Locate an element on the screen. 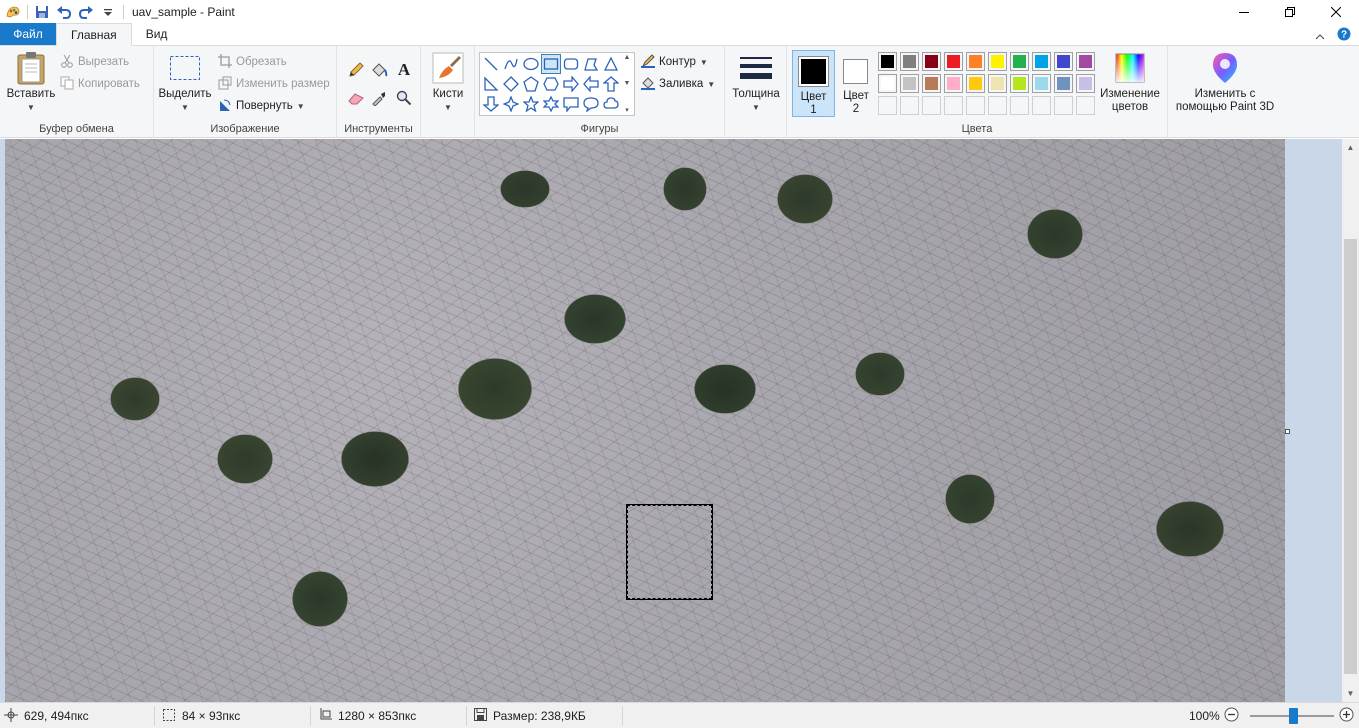 This screenshot has height=728, width=1359. right-triangle-shape-icon is located at coordinates (491, 84).